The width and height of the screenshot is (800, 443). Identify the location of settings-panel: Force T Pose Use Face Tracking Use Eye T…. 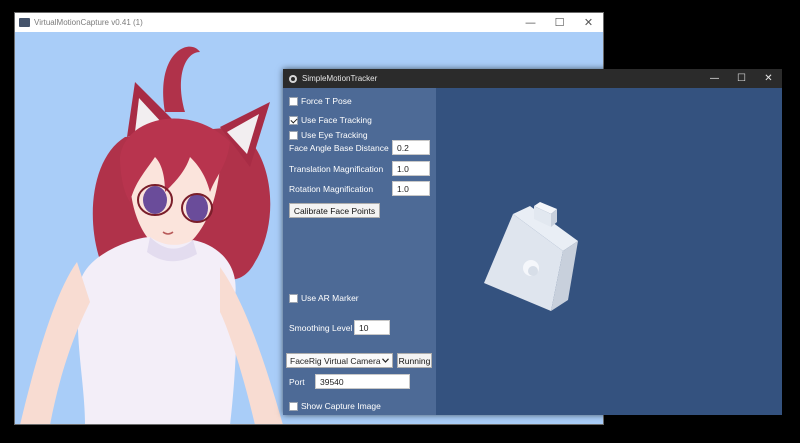
(359, 251).